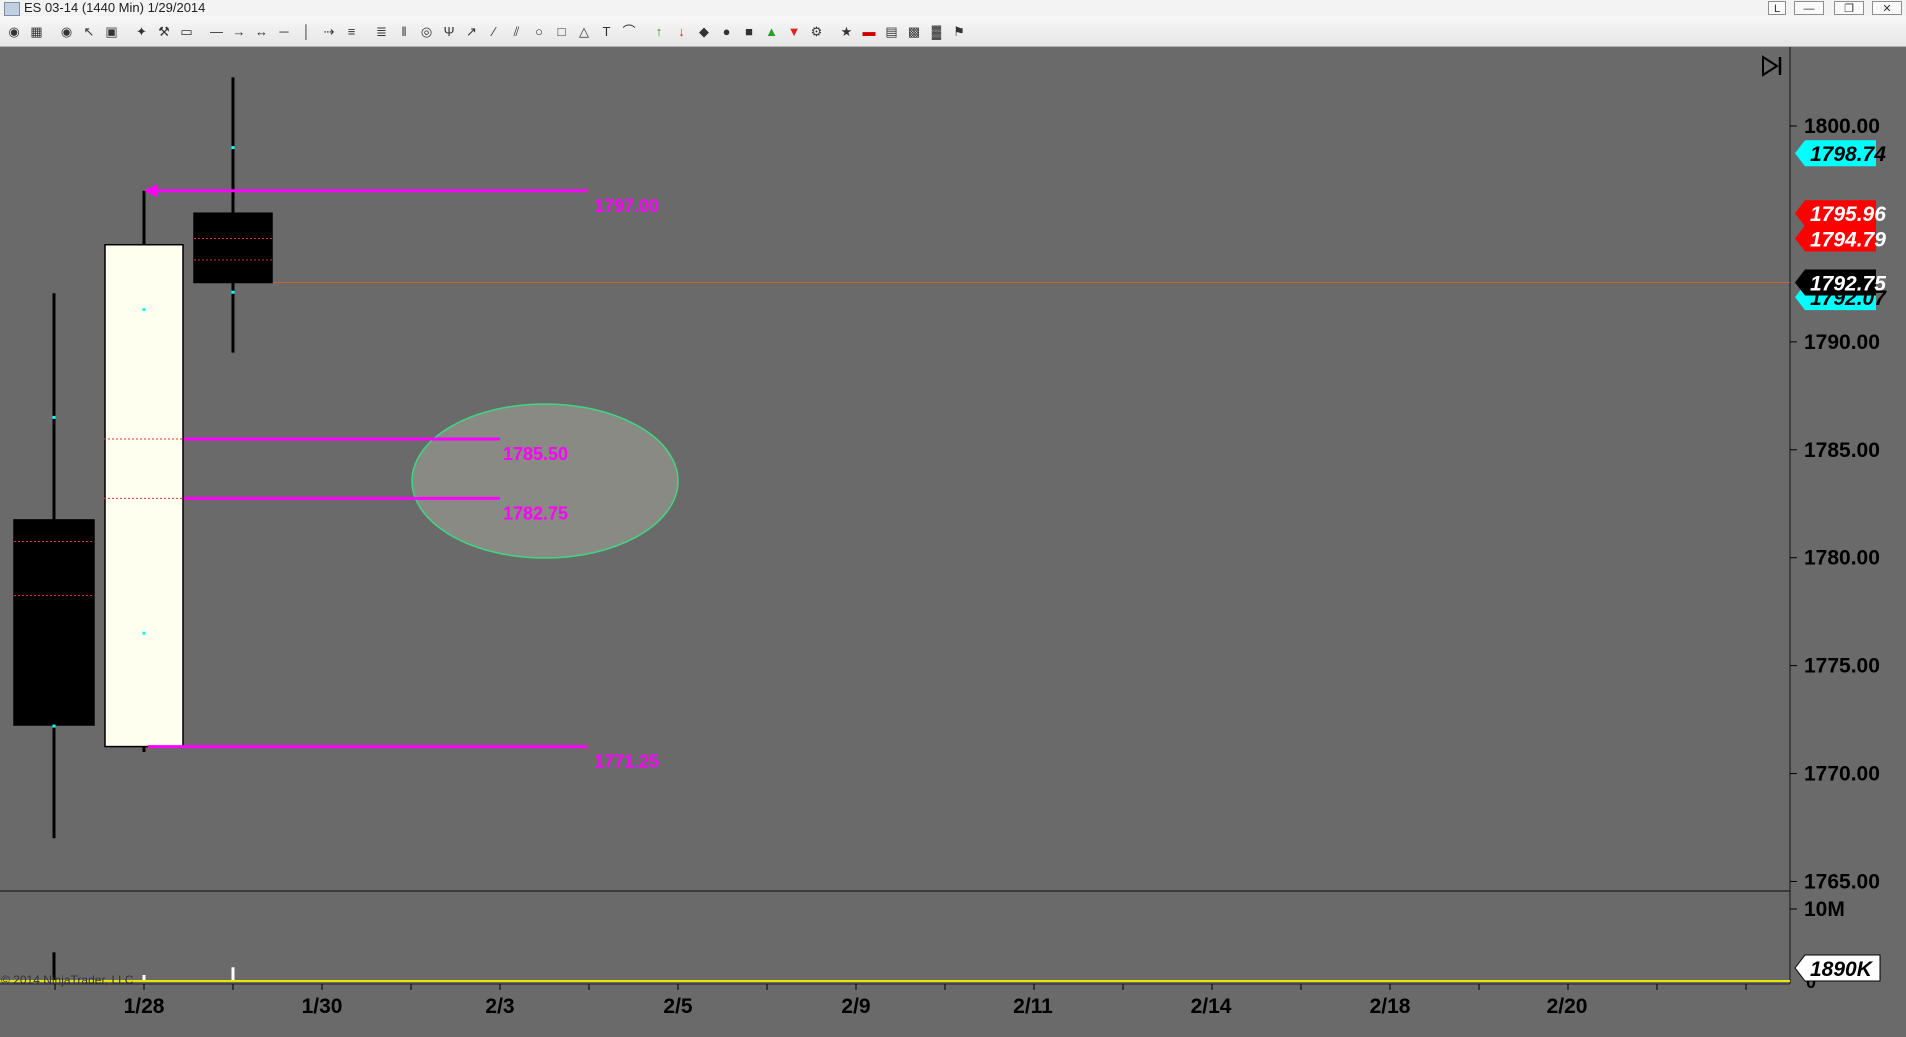  Describe the element at coordinates (1211, 1006) in the screenshot. I see `time-label-2/14: 2/14` at that location.